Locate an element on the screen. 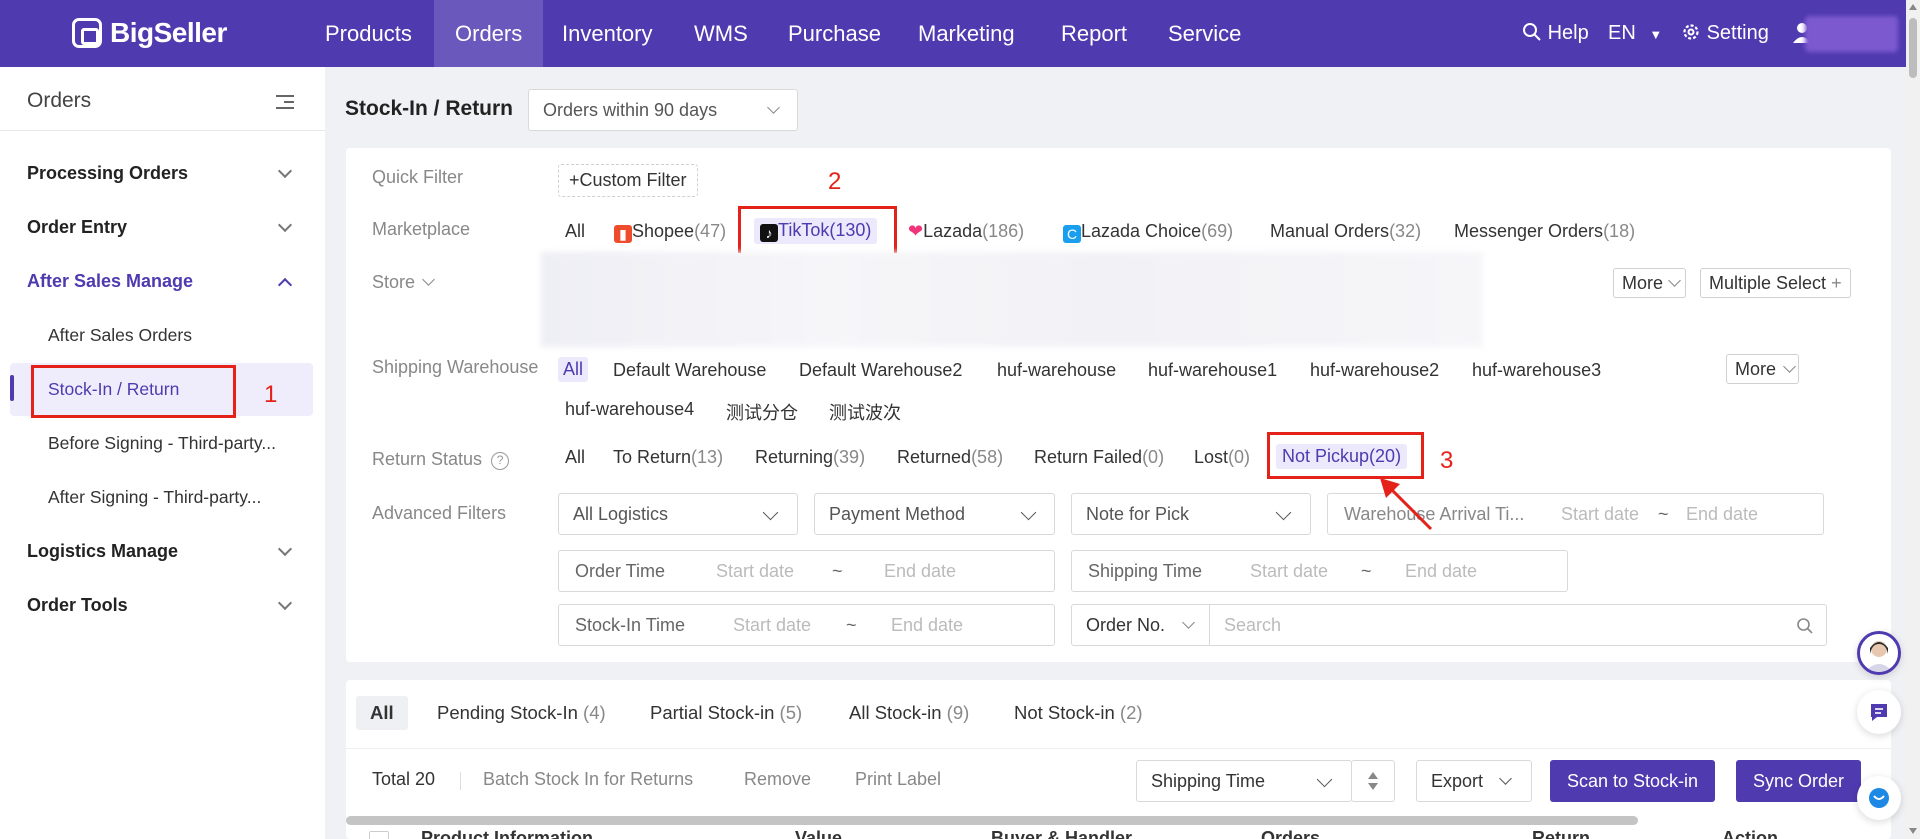  stock-in-time-range: Stock-In Time Start date ~ End date is located at coordinates (806, 625).